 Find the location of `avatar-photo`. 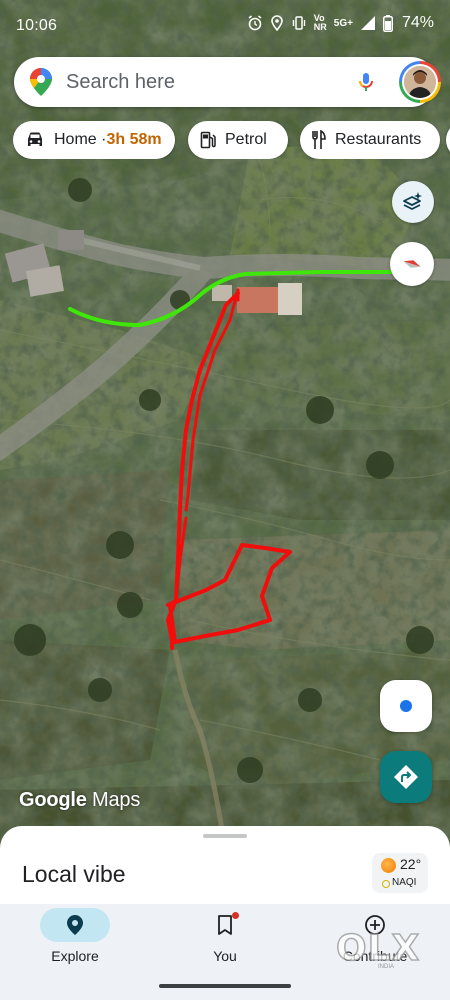

avatar-photo is located at coordinates (420, 82).